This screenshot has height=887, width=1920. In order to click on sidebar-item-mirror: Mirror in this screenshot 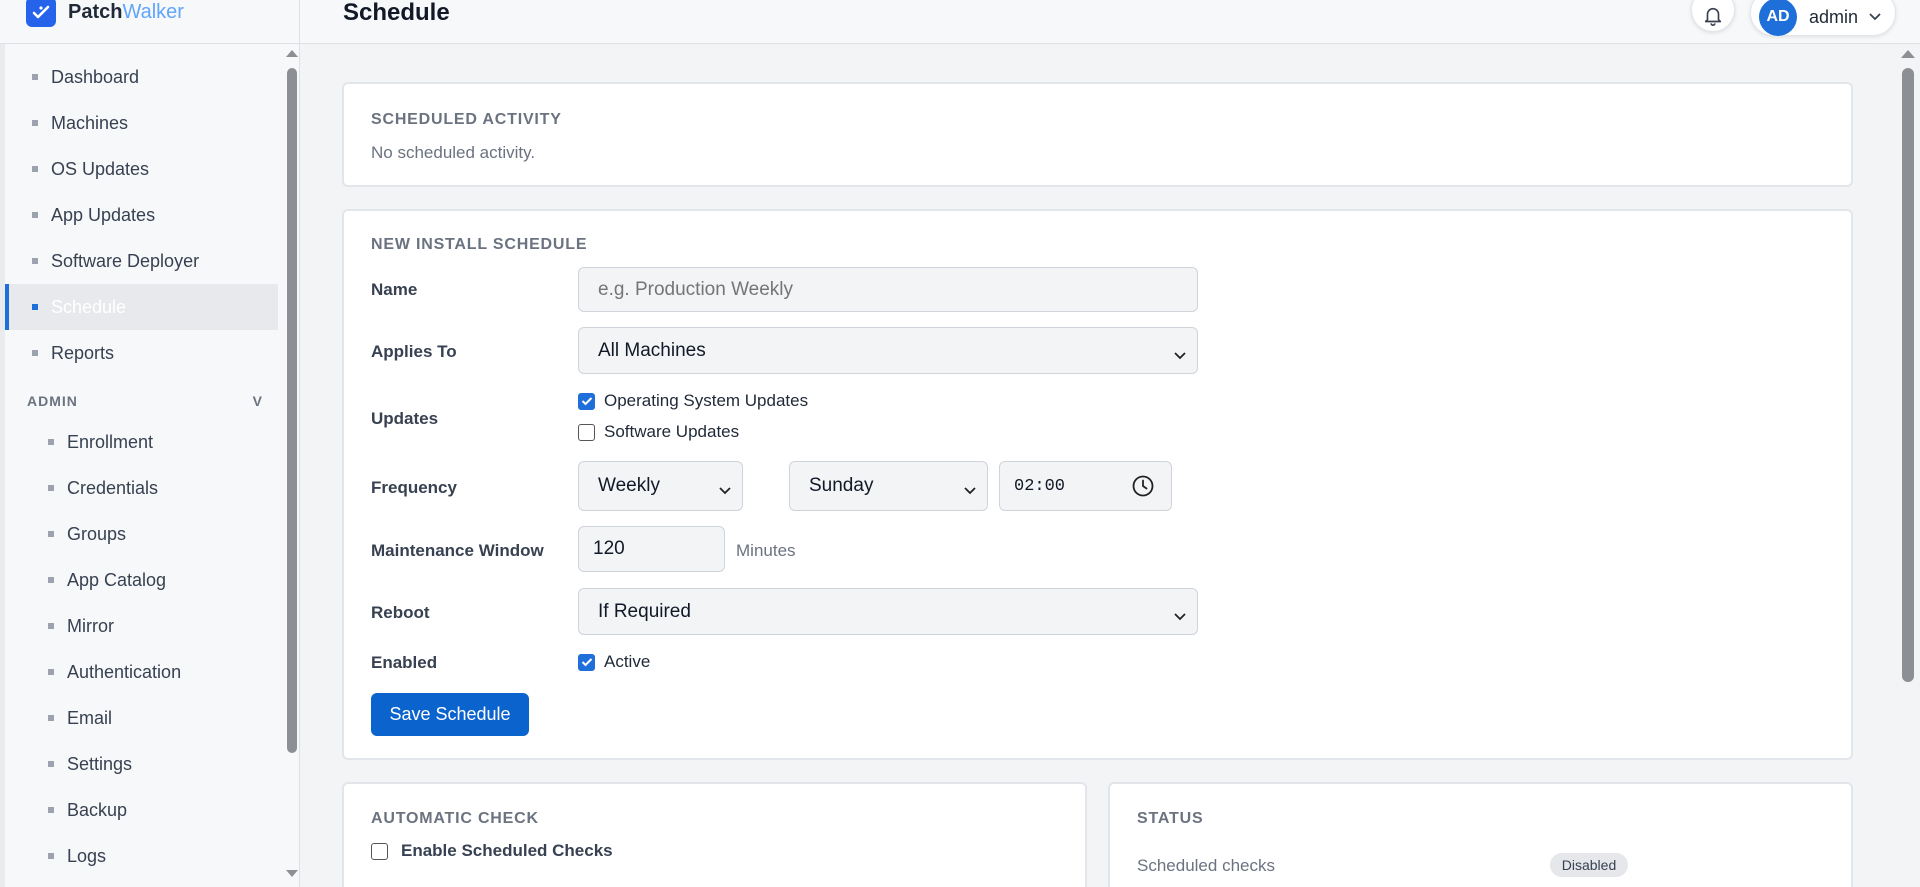, I will do `click(141, 626)`.